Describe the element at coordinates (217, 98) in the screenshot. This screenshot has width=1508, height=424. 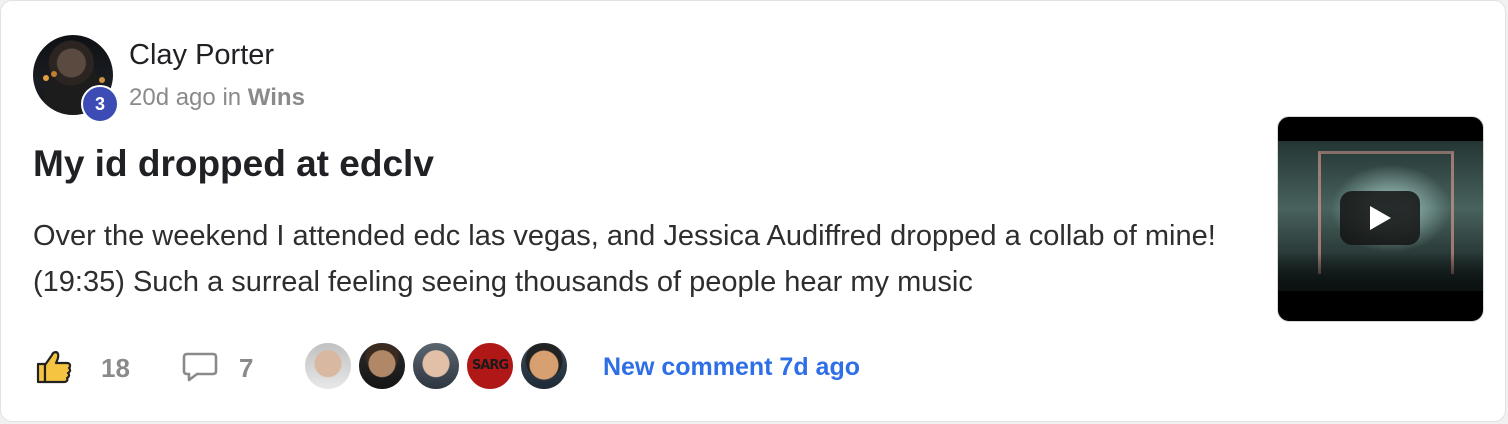
I see `post-meta: 20d ago in Wins` at that location.